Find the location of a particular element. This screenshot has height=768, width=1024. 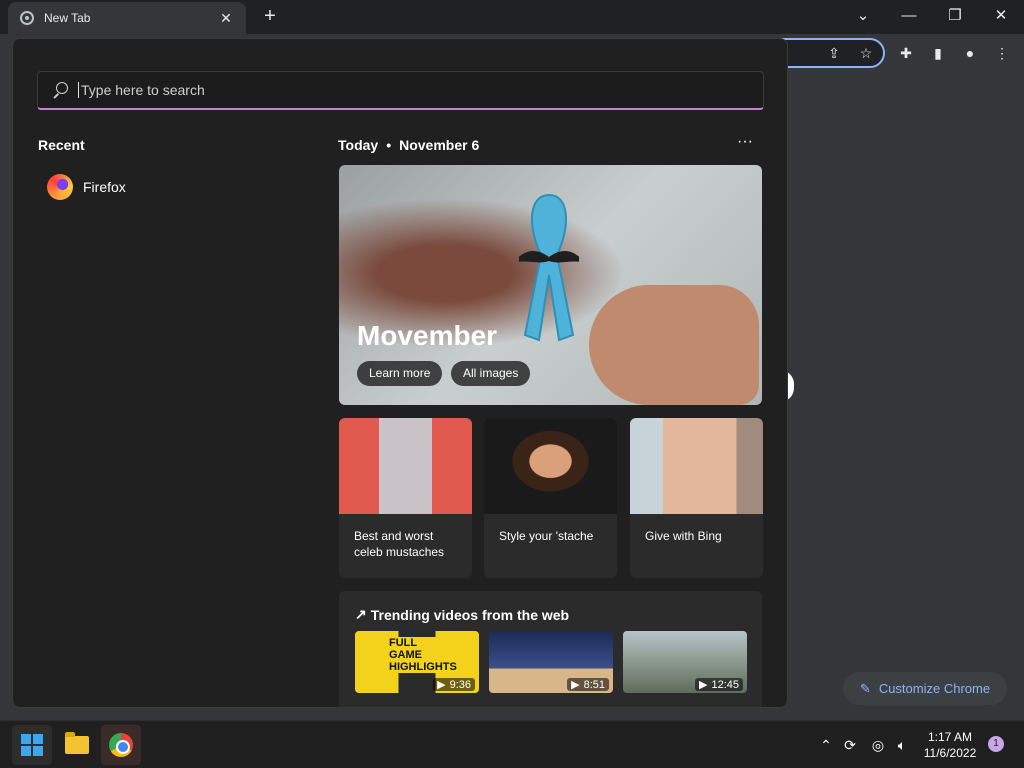

sync-icon: ⟳ is located at coordinates (850, 745).